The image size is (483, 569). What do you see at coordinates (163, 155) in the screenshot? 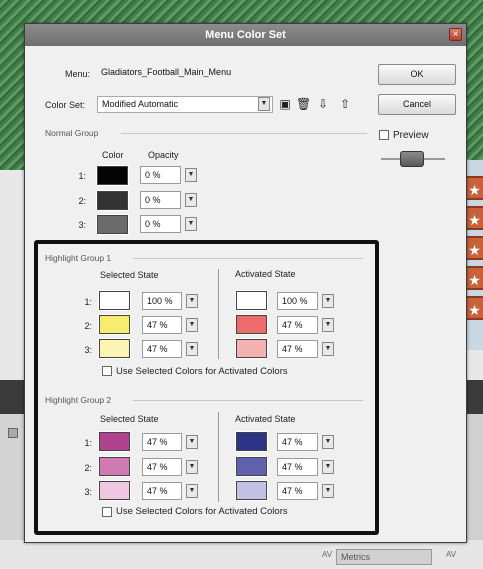
I see `opacity-column-header: Opacity` at bounding box center [163, 155].